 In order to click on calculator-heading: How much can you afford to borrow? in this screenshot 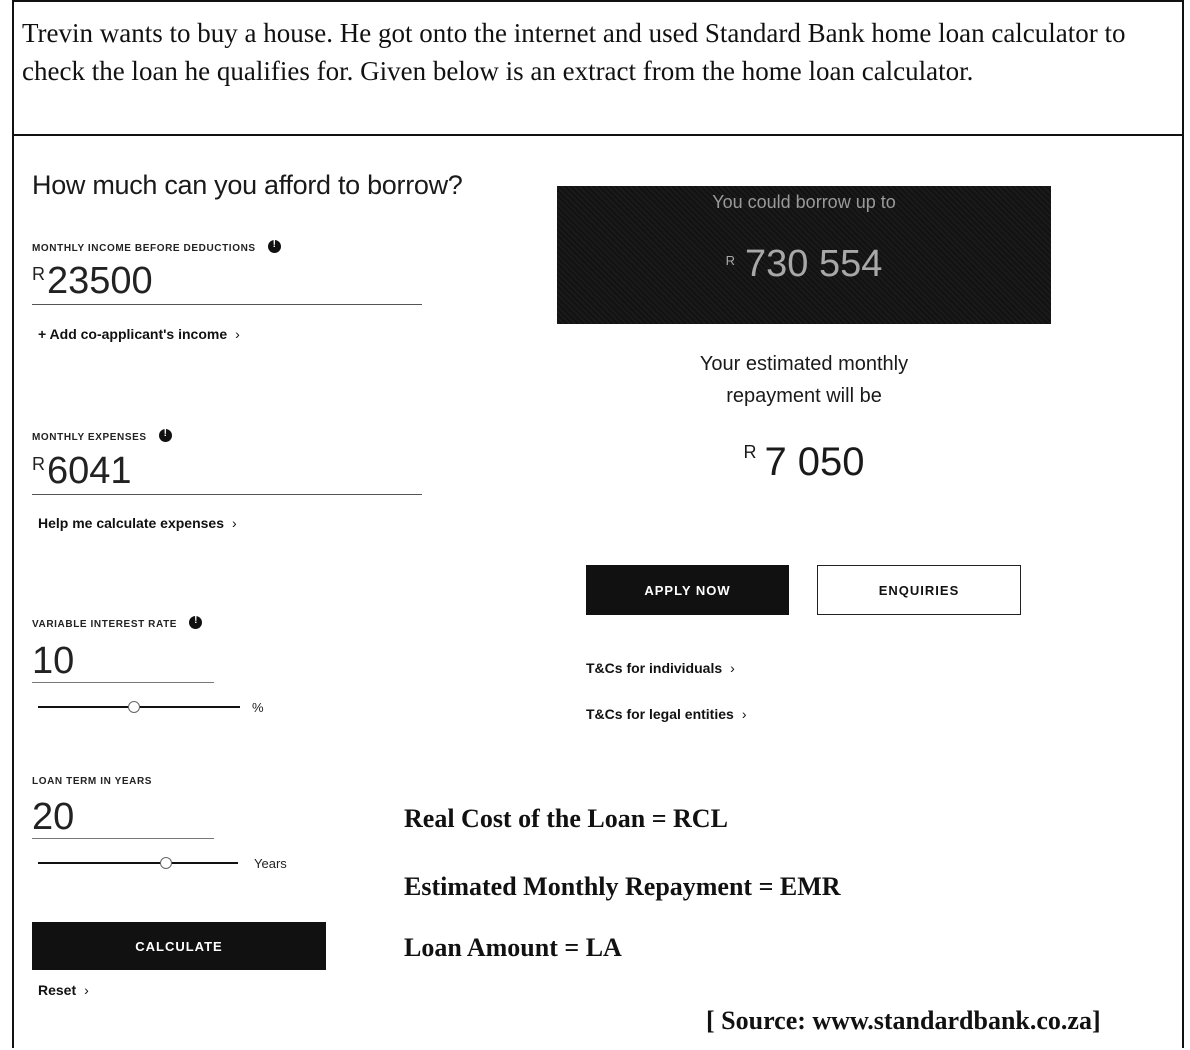, I will do `click(247, 185)`.